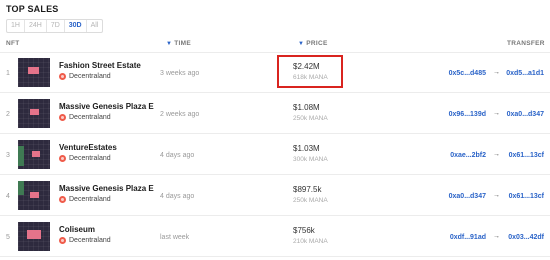  I want to click on nft-name-link: VentureEstates, so click(88, 147).